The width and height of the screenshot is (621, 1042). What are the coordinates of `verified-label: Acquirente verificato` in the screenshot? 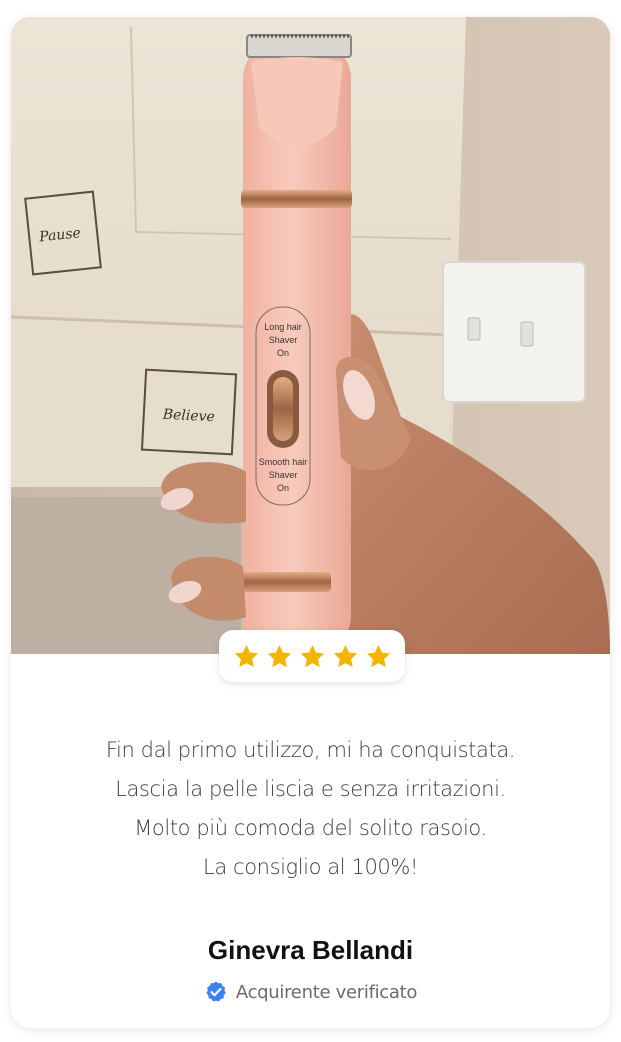 It's located at (326, 992).